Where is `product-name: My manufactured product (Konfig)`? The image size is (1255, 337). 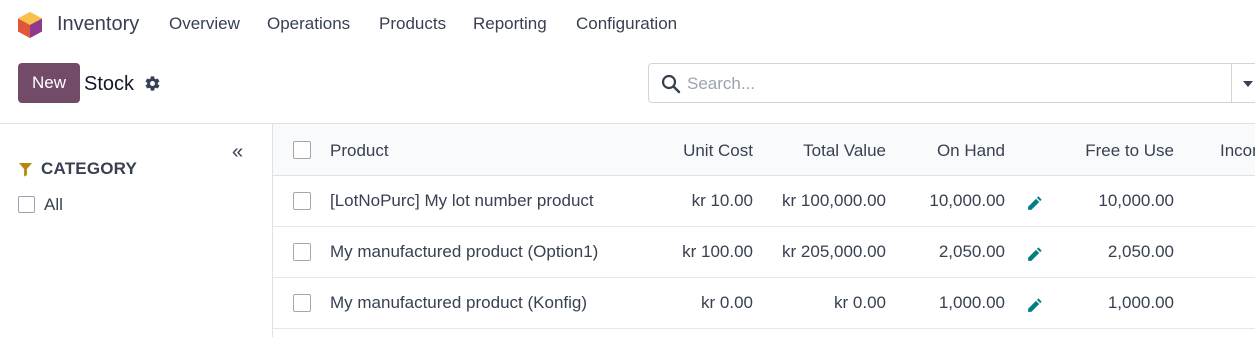 product-name: My manufactured product (Konfig) is located at coordinates (459, 302).